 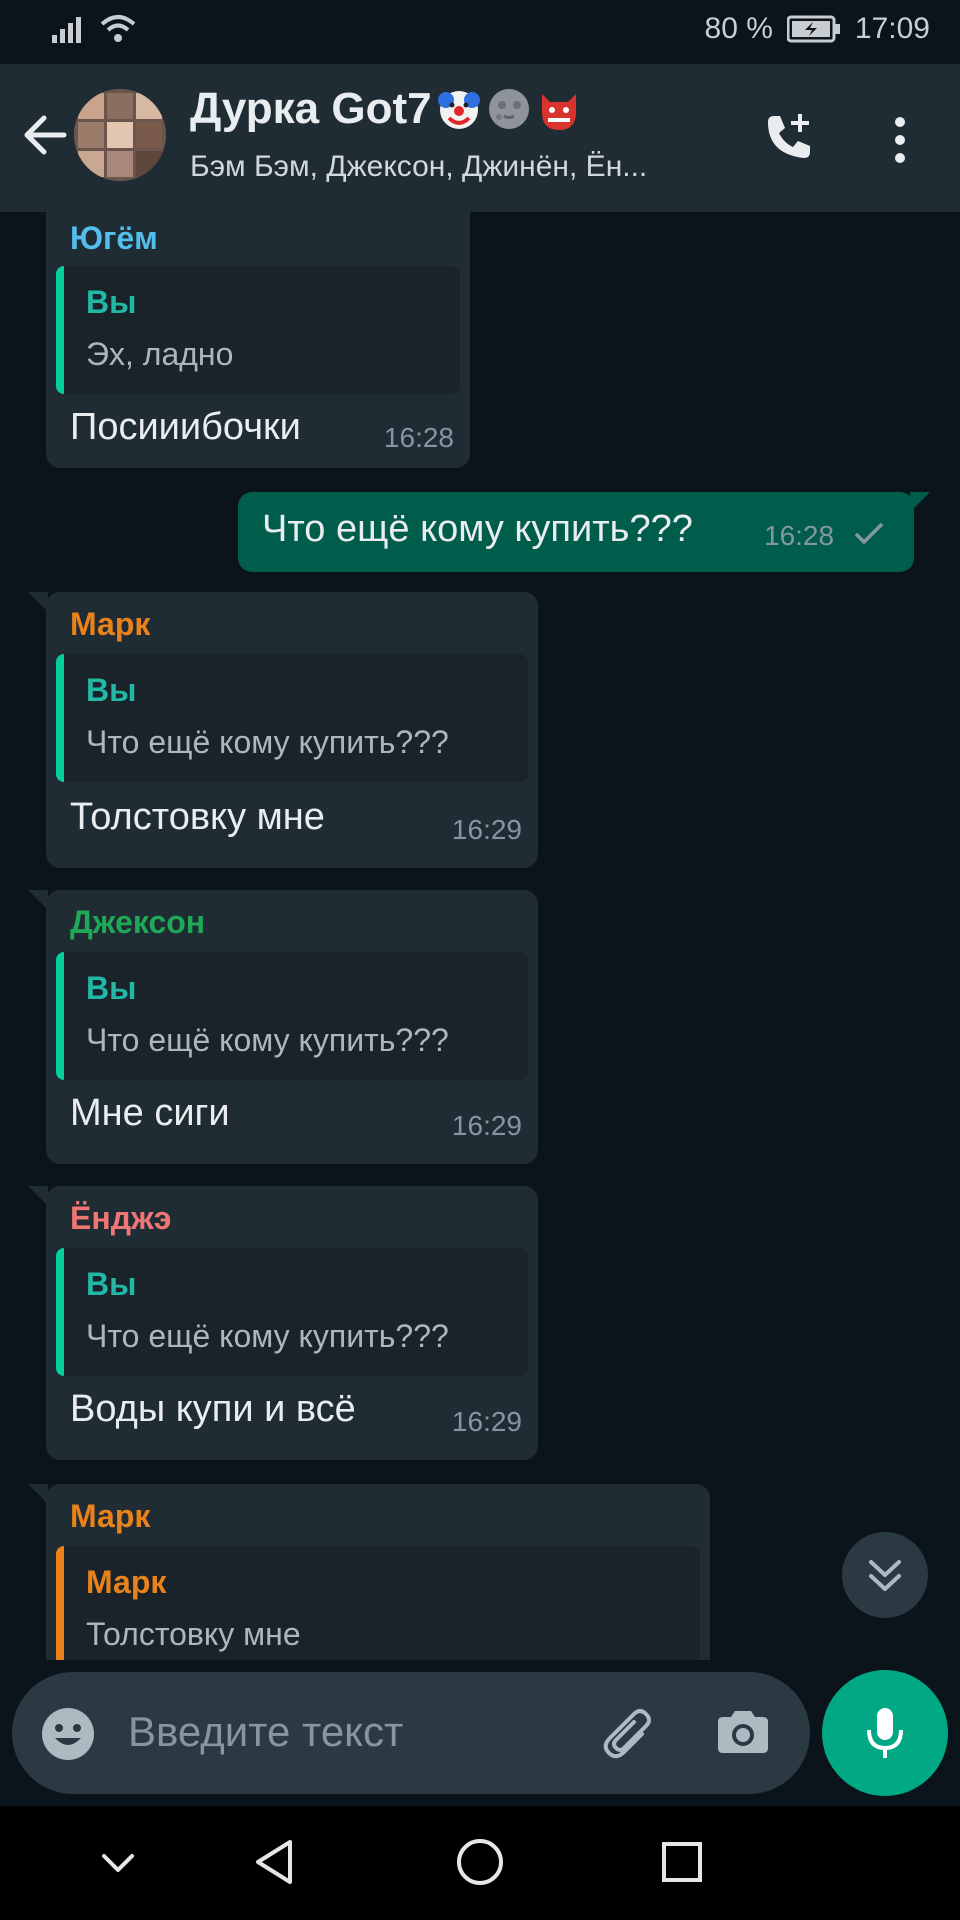 I want to click on chat-title-text: Дурка Got7, so click(x=311, y=108).